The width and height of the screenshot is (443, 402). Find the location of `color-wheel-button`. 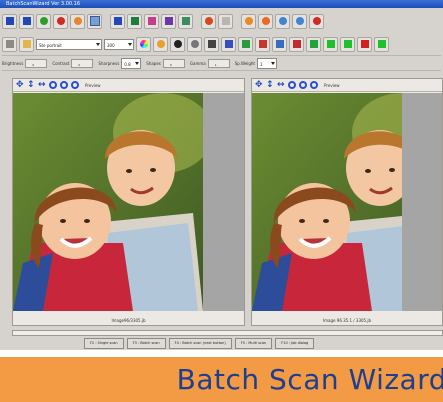

color-wheel-button is located at coordinates (143, 44).